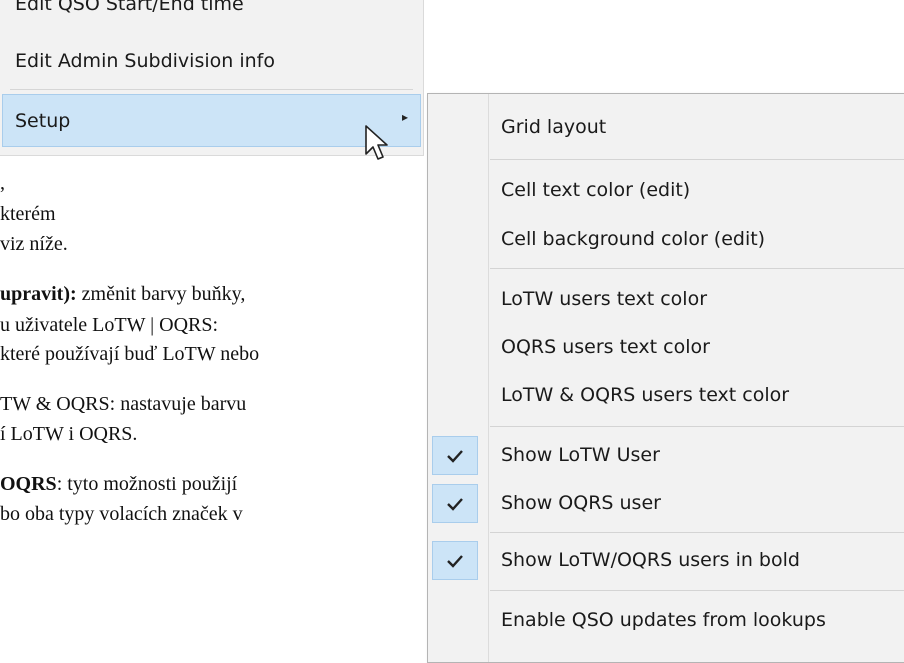 The width and height of the screenshot is (904, 663). I want to click on menu-item-cell-text-color: Cell text color (edit), so click(595, 190).